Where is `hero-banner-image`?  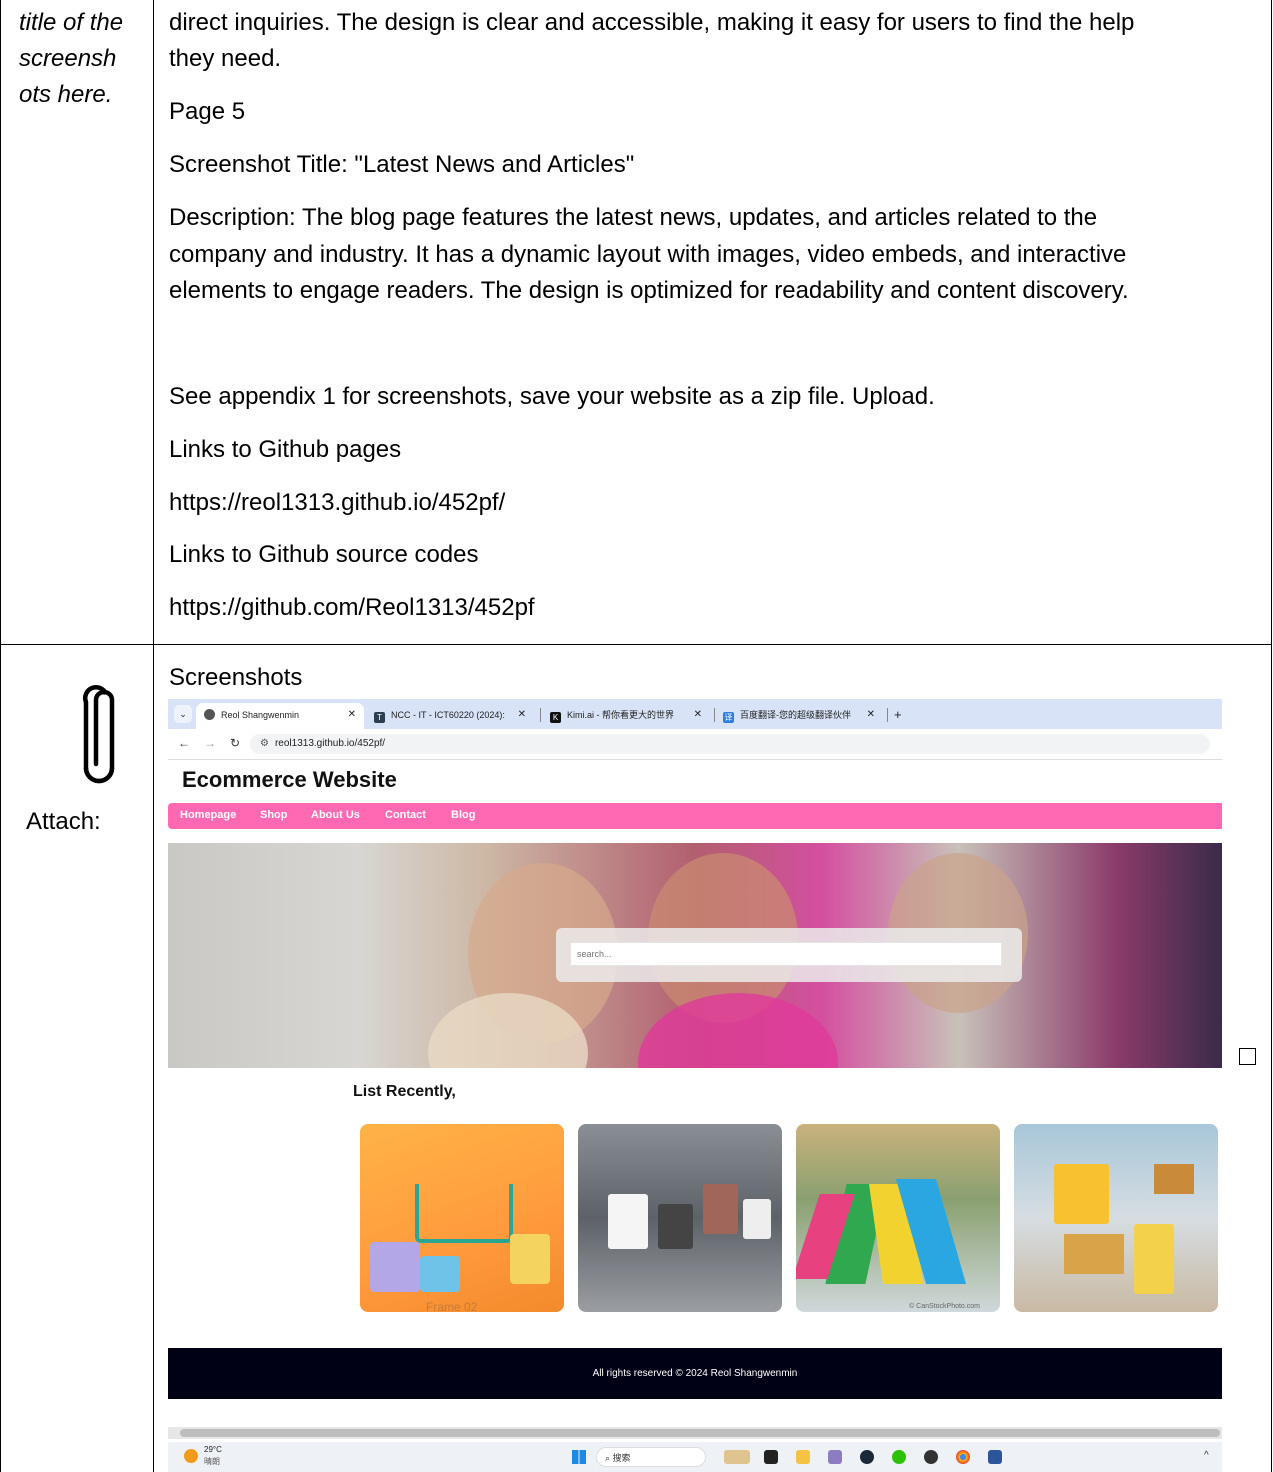
hero-banner-image is located at coordinates (695, 955).